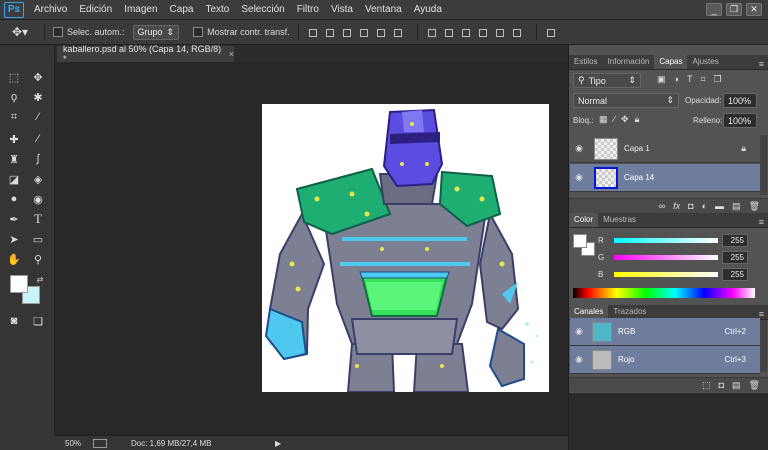  Describe the element at coordinates (603, 119) in the screenshot. I see `lock-transparent-icon: ▦` at that location.